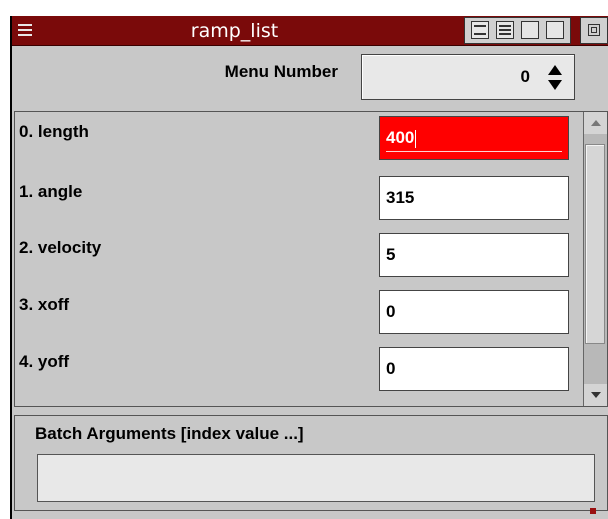  What do you see at coordinates (525, 76) in the screenshot?
I see `menu-number-value: 0` at bounding box center [525, 76].